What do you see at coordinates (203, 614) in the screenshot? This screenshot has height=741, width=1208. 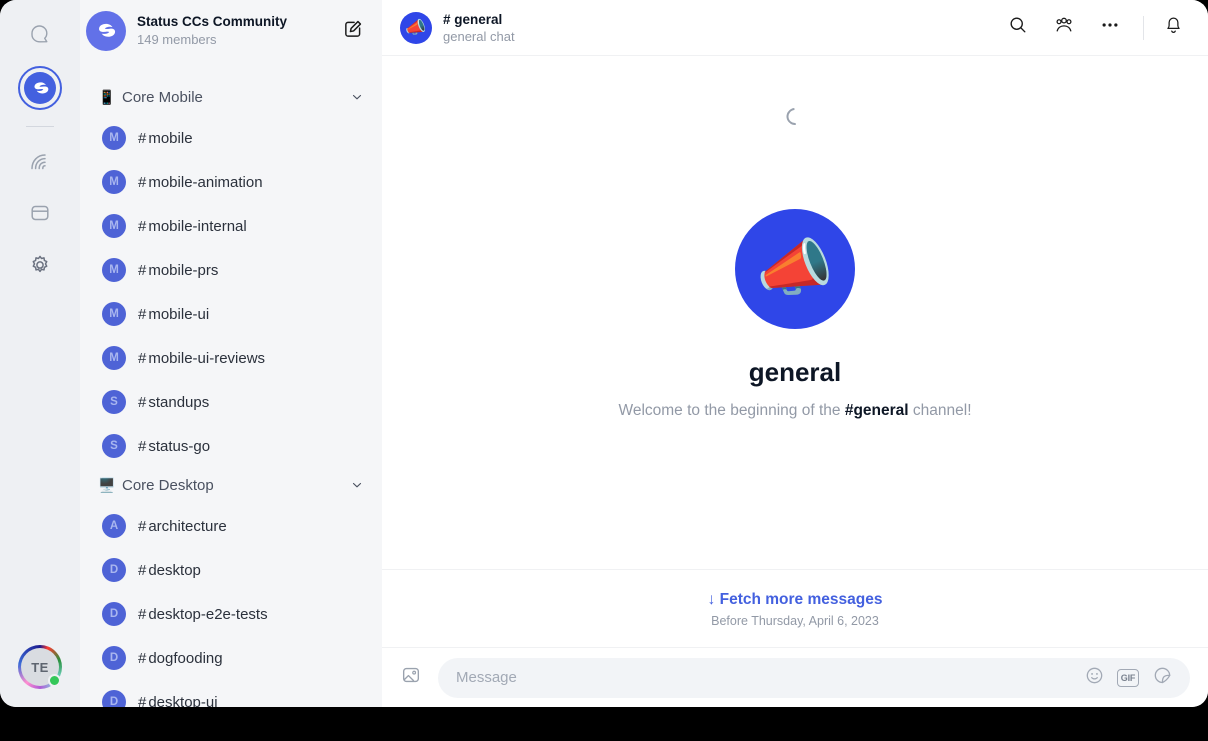 I see `channel-name: # desktop-e2e-tests` at bounding box center [203, 614].